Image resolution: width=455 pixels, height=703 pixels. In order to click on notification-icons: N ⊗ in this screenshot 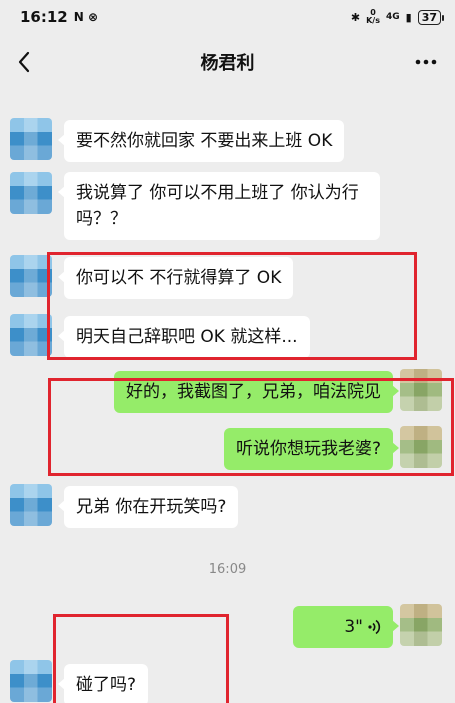, I will do `click(86, 17)`.